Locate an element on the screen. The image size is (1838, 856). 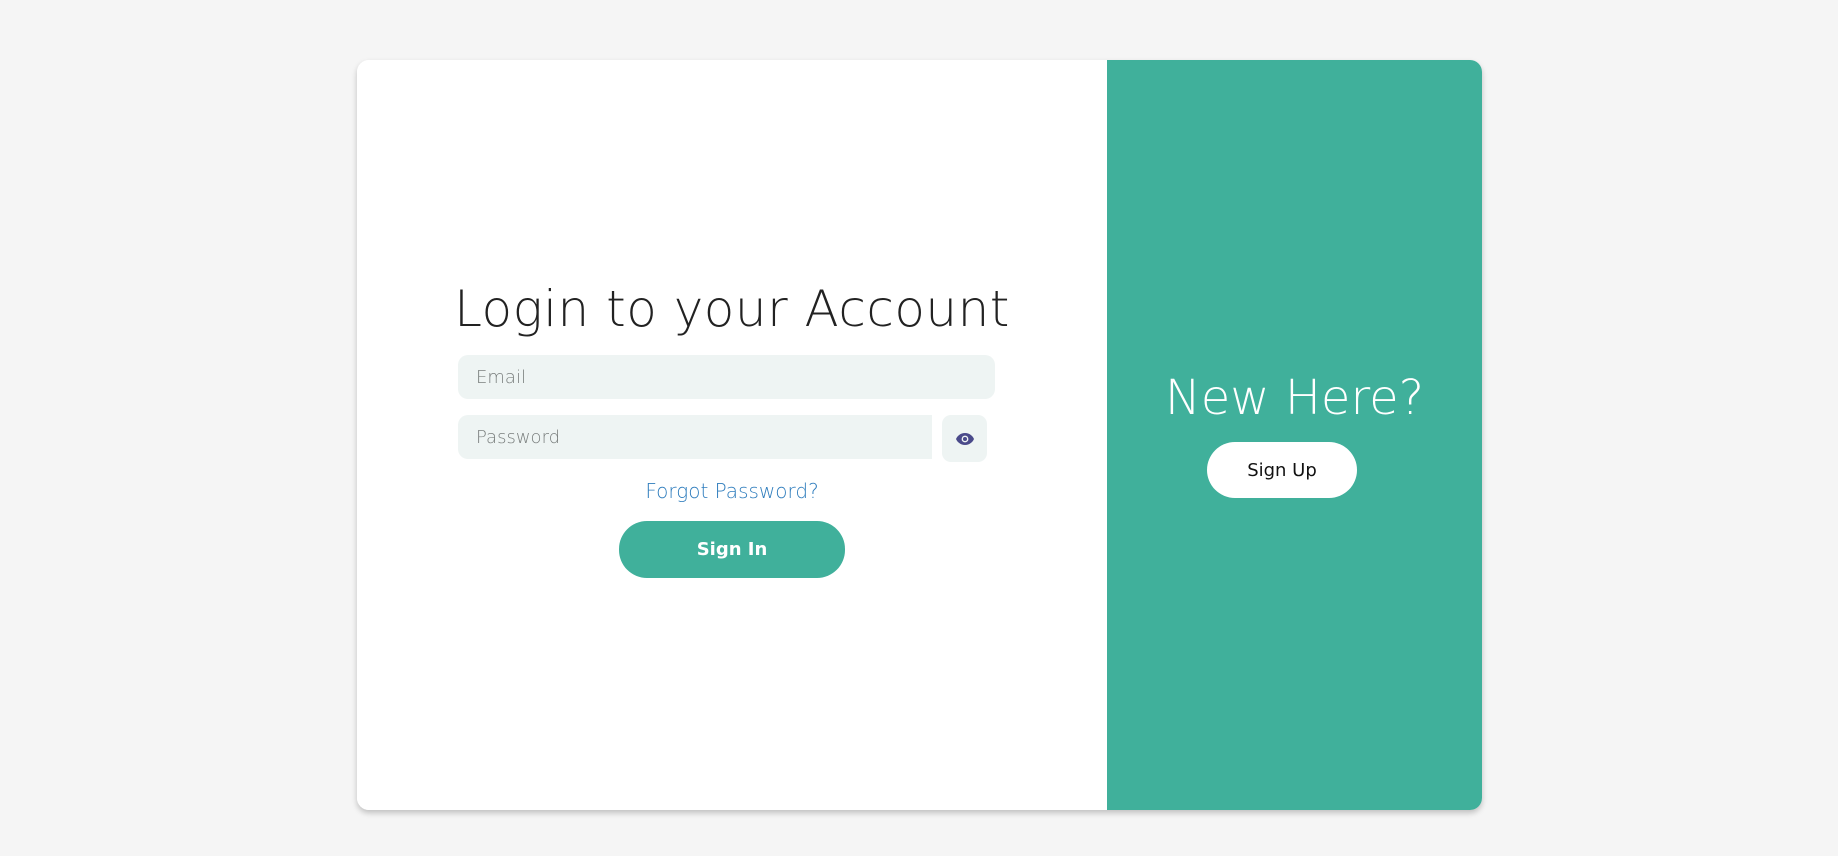
email-input is located at coordinates (726, 377).